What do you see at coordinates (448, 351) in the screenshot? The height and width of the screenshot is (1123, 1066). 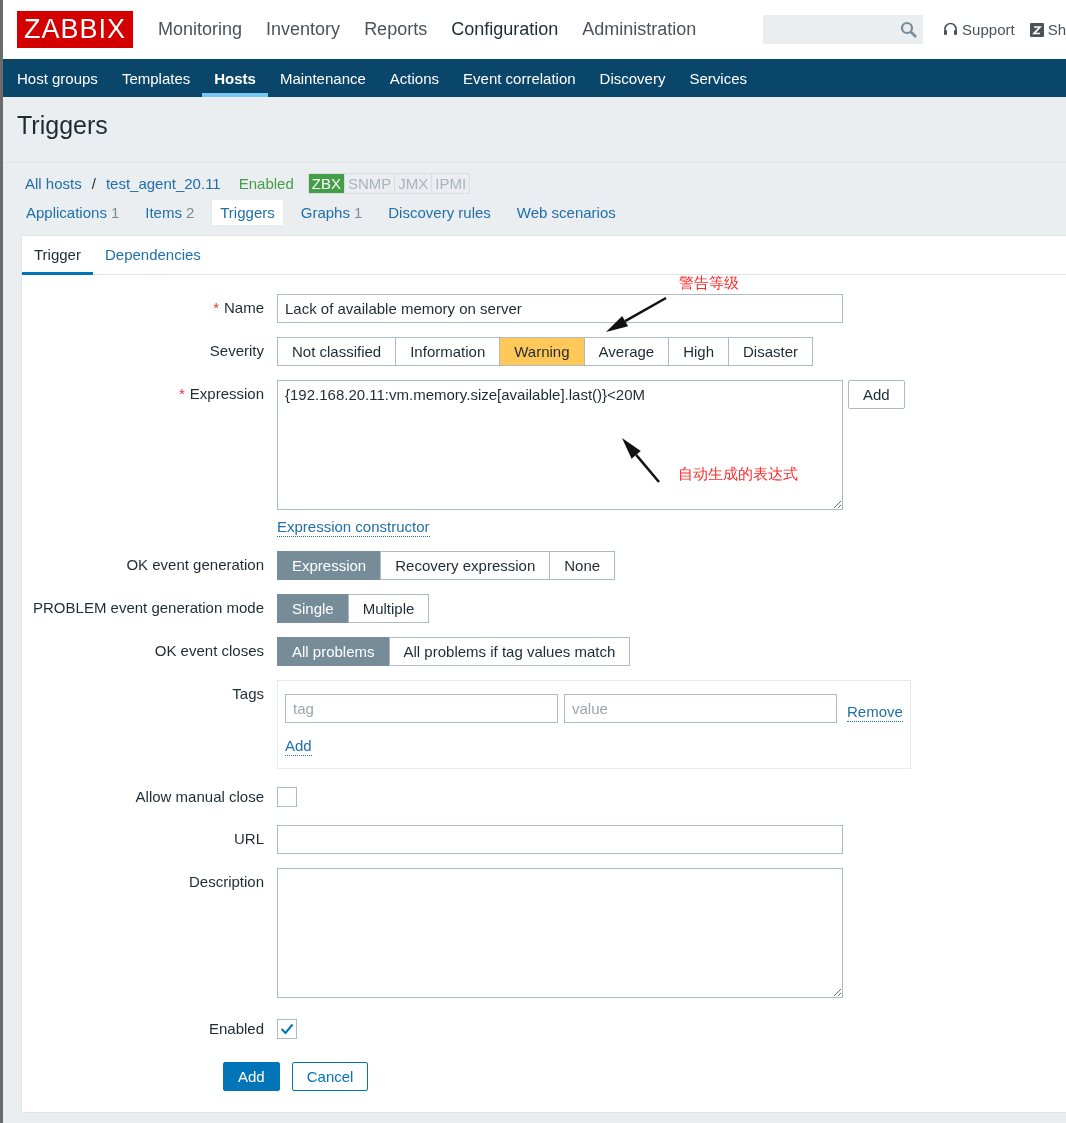 I see `segment-button: Information` at bounding box center [448, 351].